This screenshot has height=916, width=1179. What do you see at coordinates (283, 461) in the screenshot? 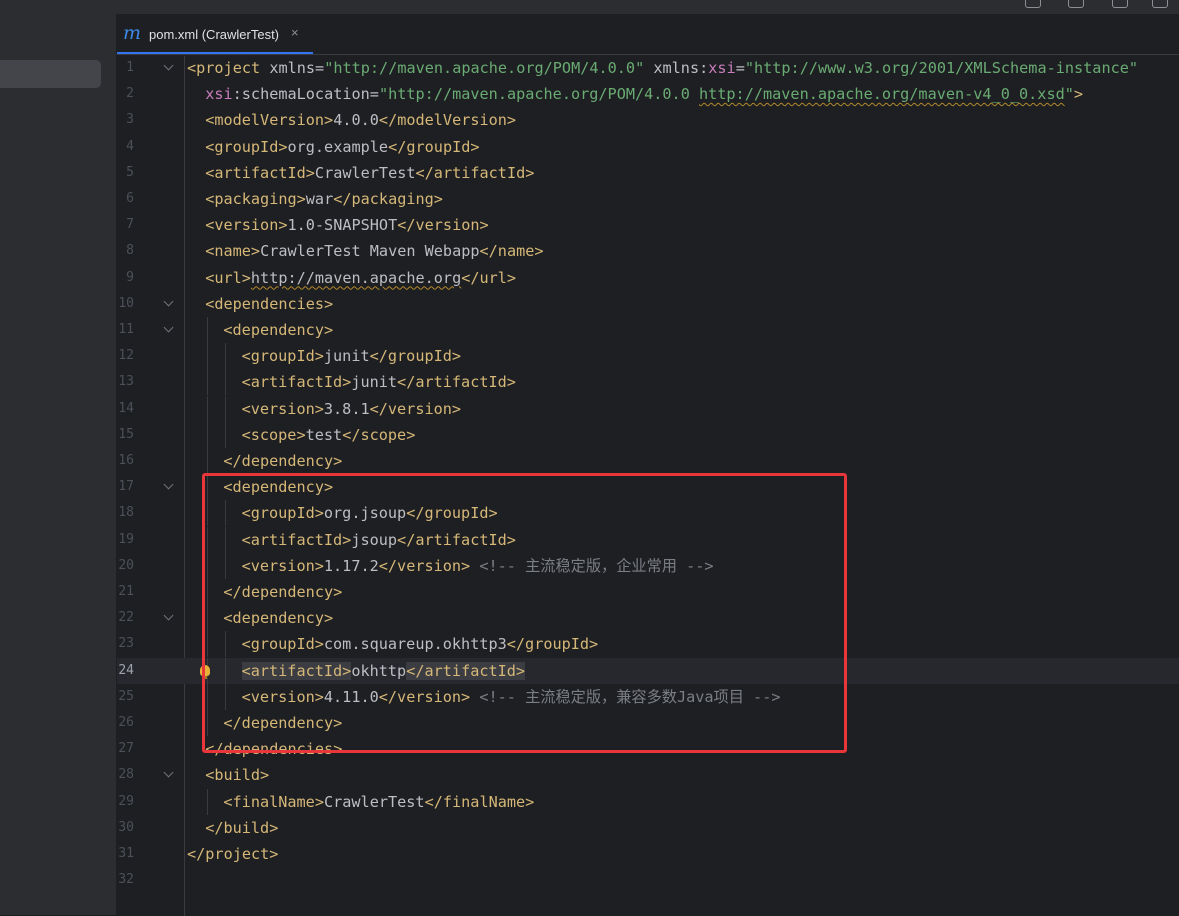
I see `code-text: </dependency>` at bounding box center [283, 461].